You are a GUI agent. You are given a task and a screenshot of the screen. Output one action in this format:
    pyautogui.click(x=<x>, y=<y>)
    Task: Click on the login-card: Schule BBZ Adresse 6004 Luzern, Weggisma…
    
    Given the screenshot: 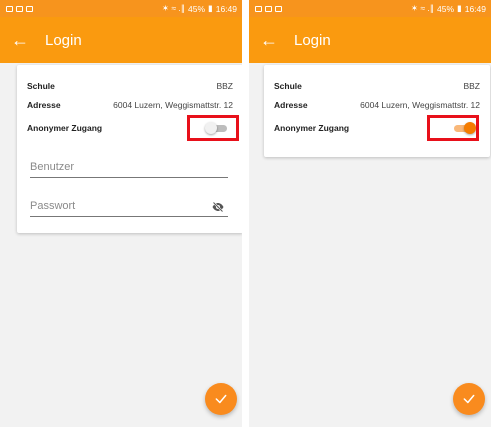 What is the action you would take?
    pyautogui.click(x=377, y=111)
    